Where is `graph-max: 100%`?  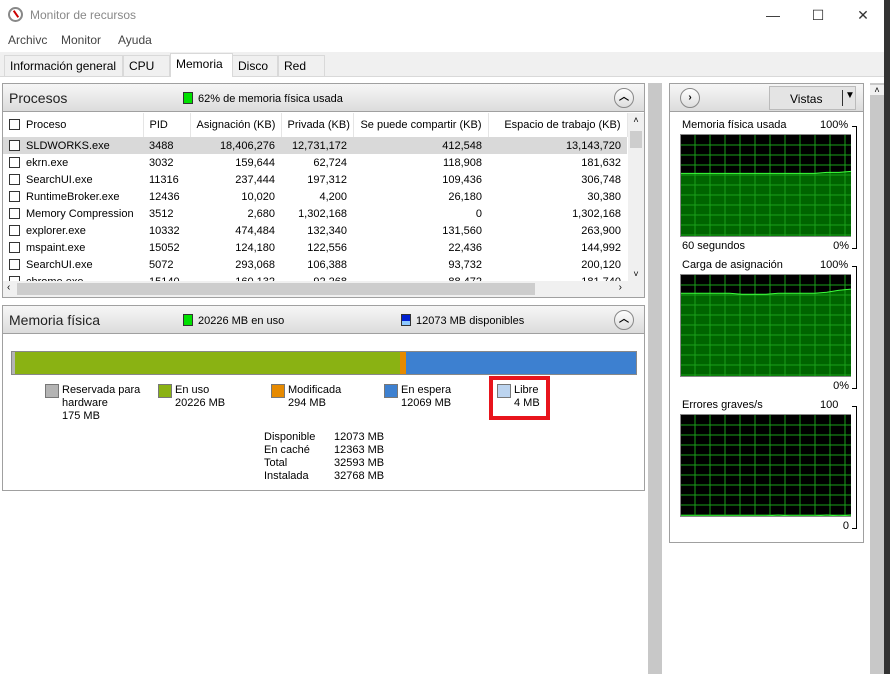 graph-max: 100% is located at coordinates (834, 125).